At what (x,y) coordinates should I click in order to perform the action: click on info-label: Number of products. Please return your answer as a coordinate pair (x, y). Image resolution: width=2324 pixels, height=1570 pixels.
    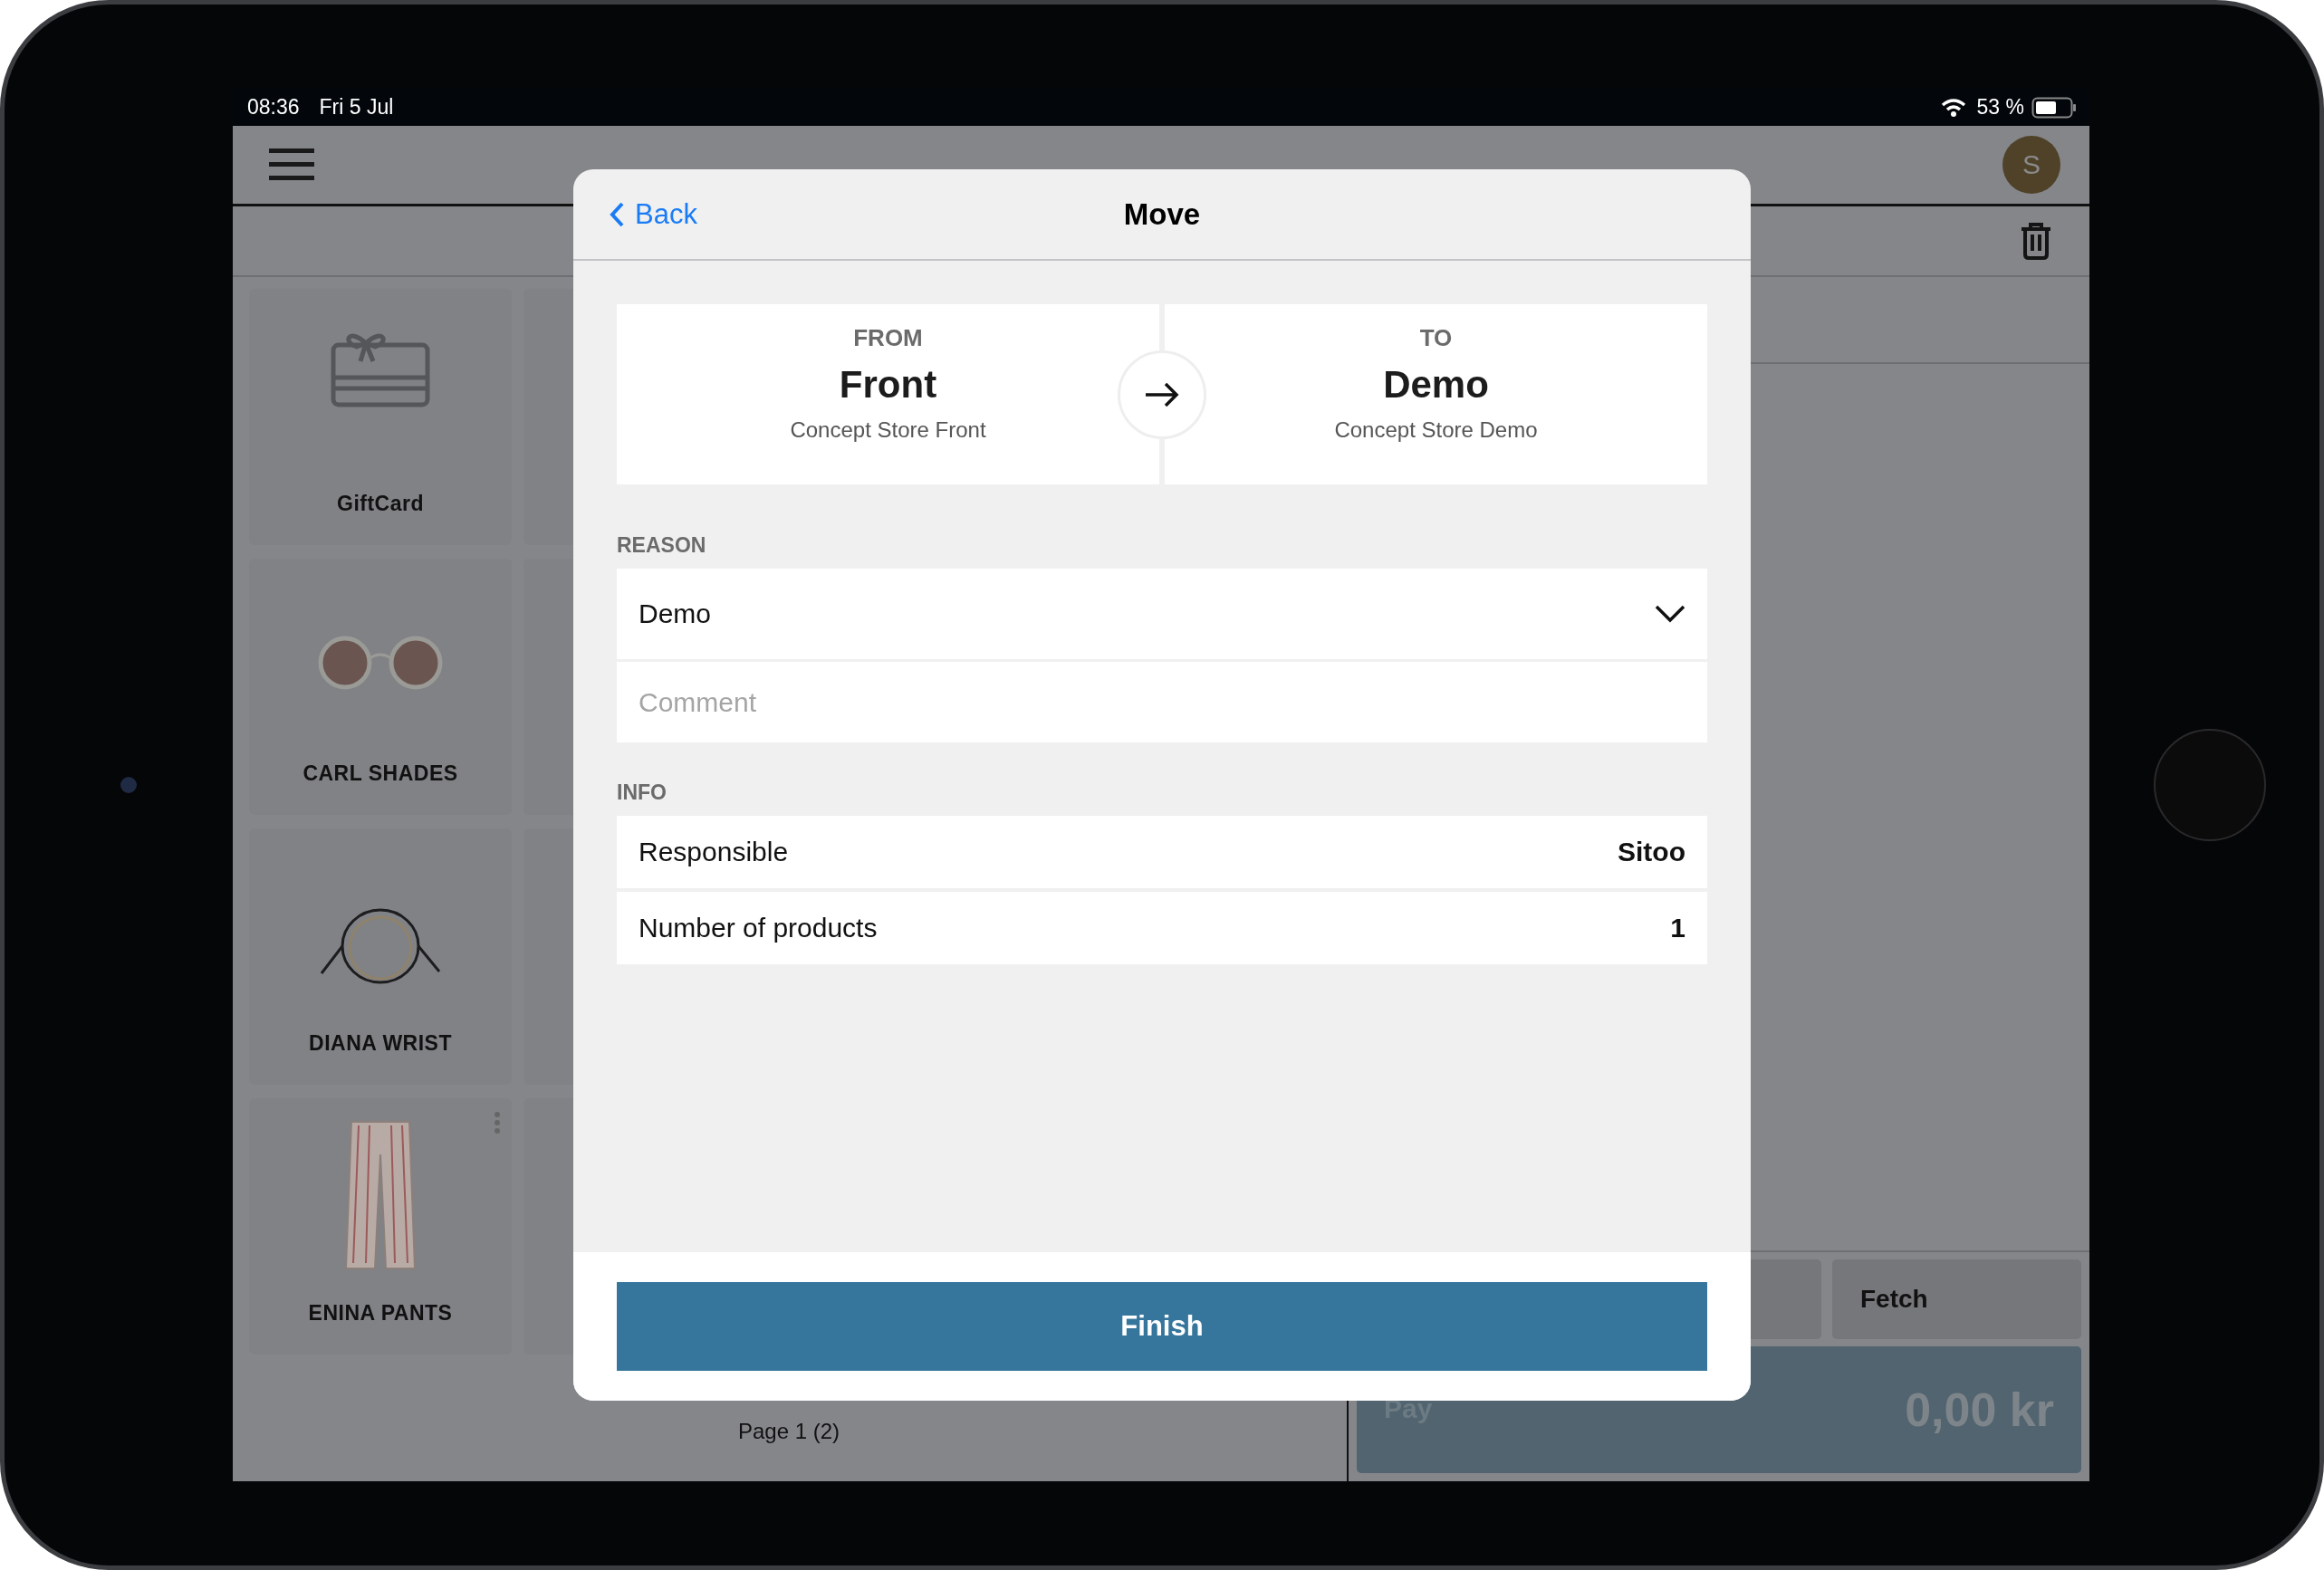
    Looking at the image, I should click on (758, 928).